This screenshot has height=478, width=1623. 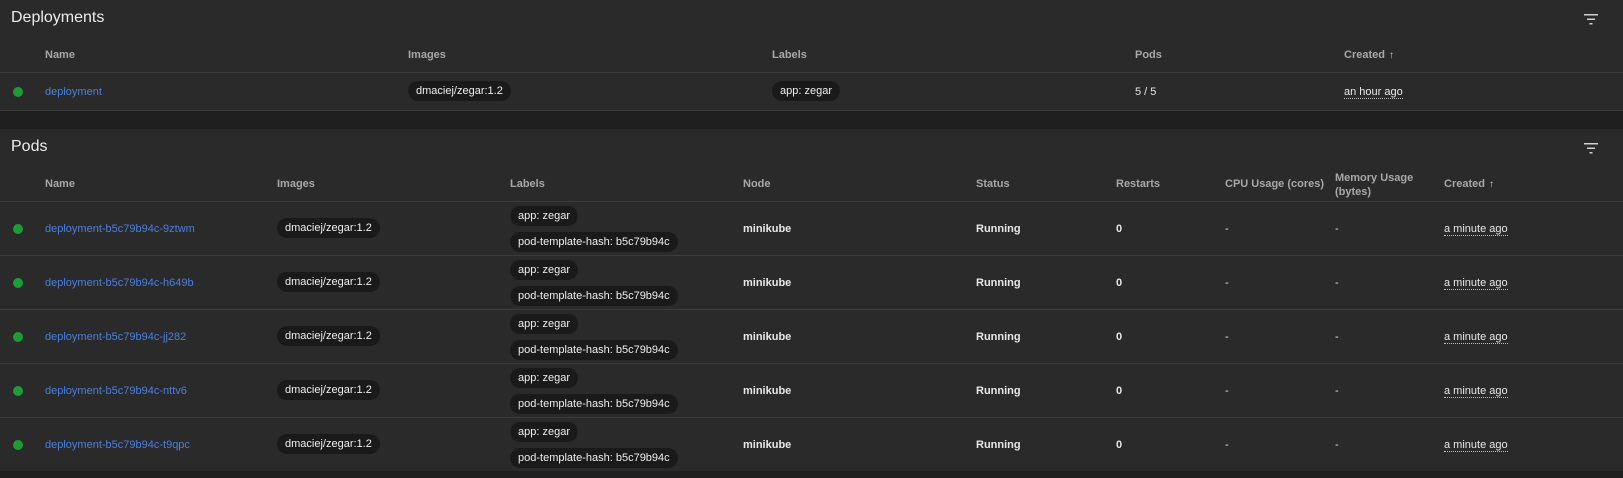 I want to click on column-header-node: Node, so click(x=757, y=184).